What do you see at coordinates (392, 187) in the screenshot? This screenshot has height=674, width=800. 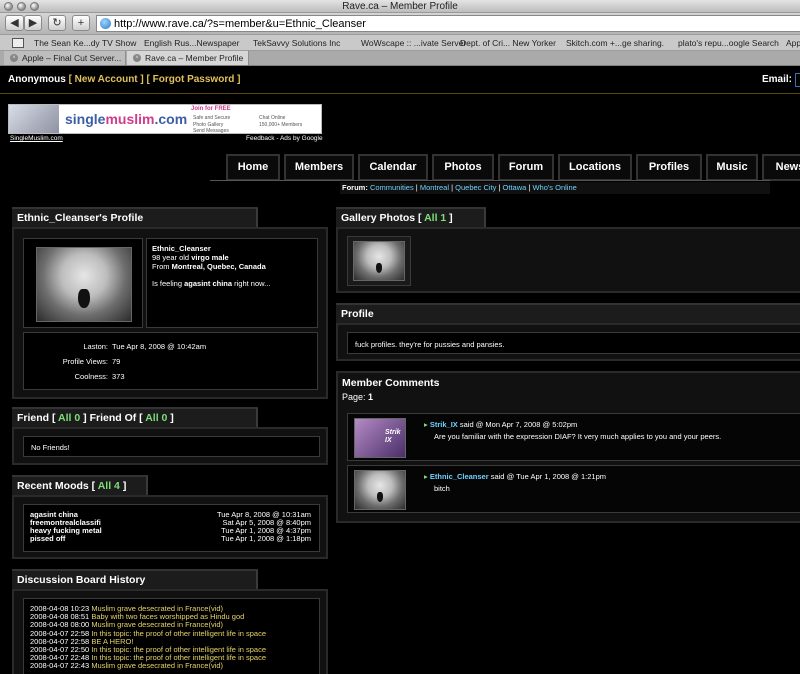 I see `forum-link-communities: Communities` at bounding box center [392, 187].